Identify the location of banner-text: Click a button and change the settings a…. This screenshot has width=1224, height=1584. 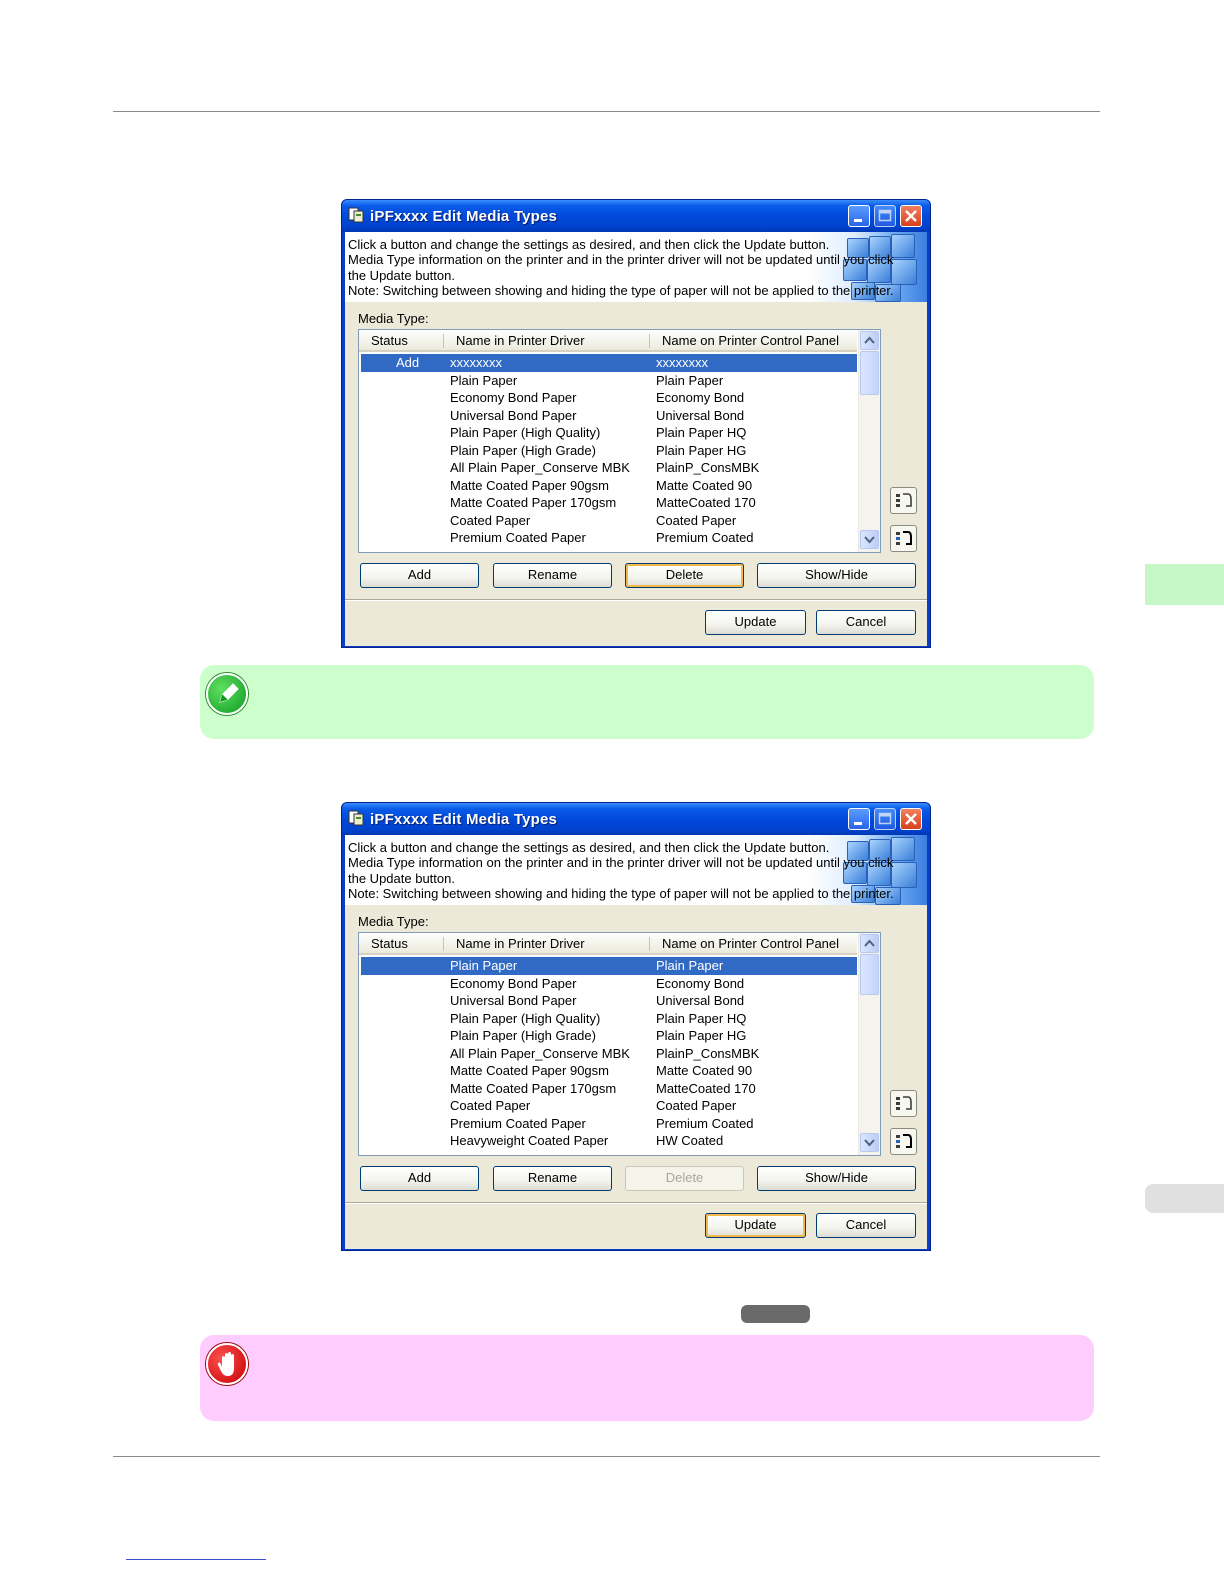
(621, 267).